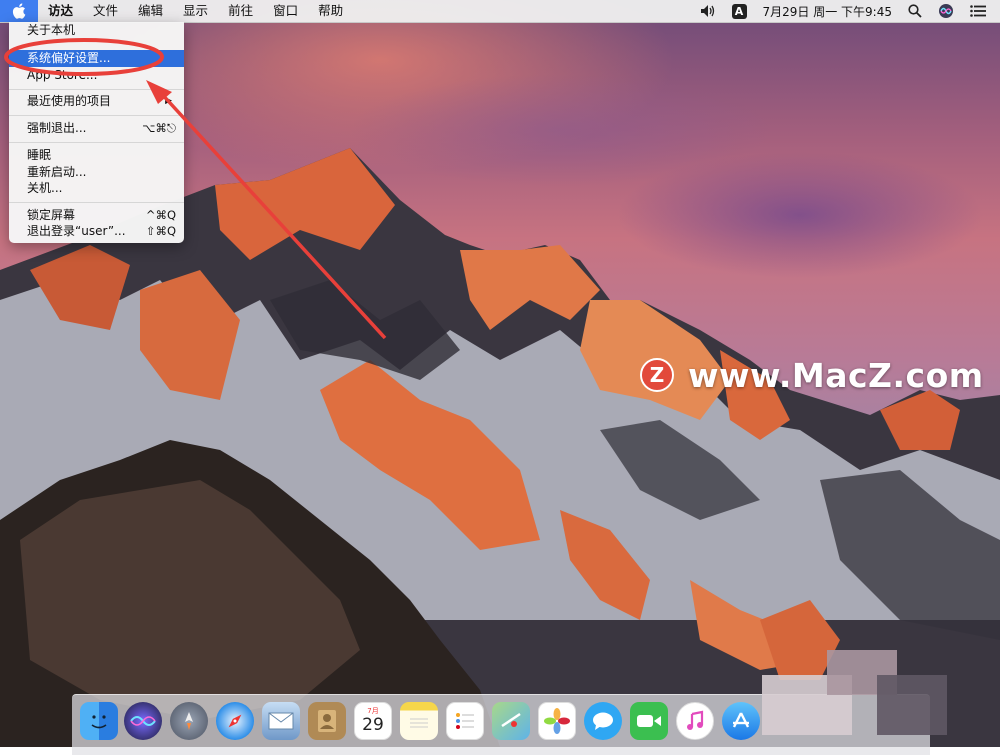 This screenshot has height=755, width=1000. What do you see at coordinates (465, 721) in the screenshot?
I see `reminders-icon` at bounding box center [465, 721].